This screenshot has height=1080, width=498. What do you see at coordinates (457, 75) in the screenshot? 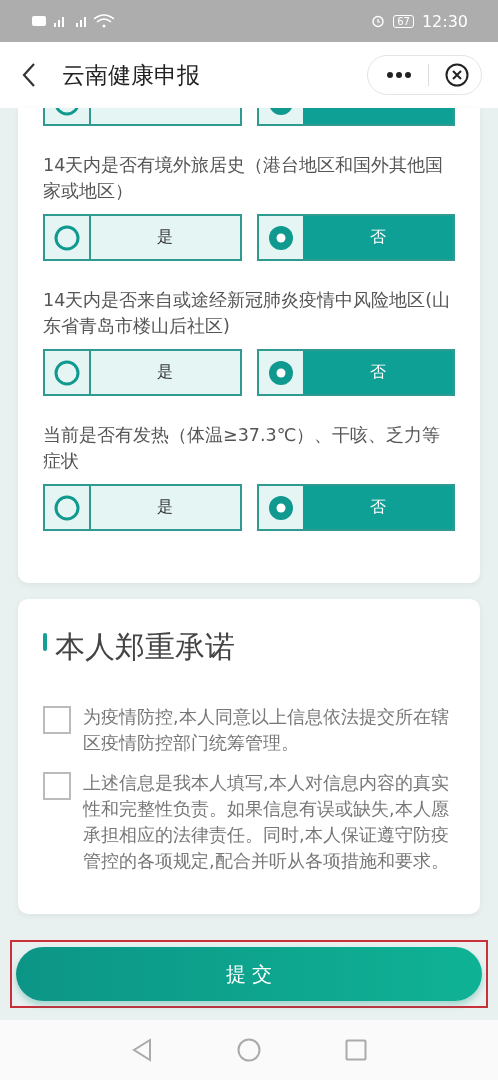
I see `close-icon` at bounding box center [457, 75].